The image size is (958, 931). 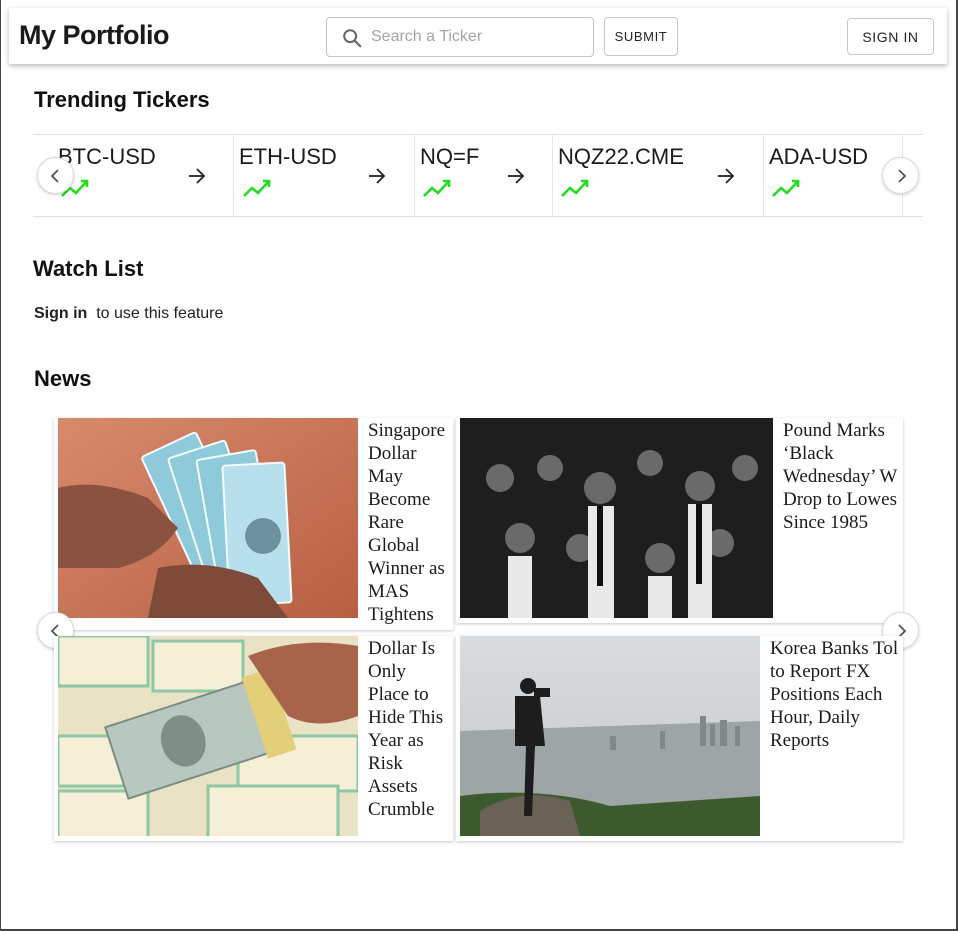 What do you see at coordinates (484, 175) in the screenshot?
I see `ticker-card-nq-f: NQ=F` at bounding box center [484, 175].